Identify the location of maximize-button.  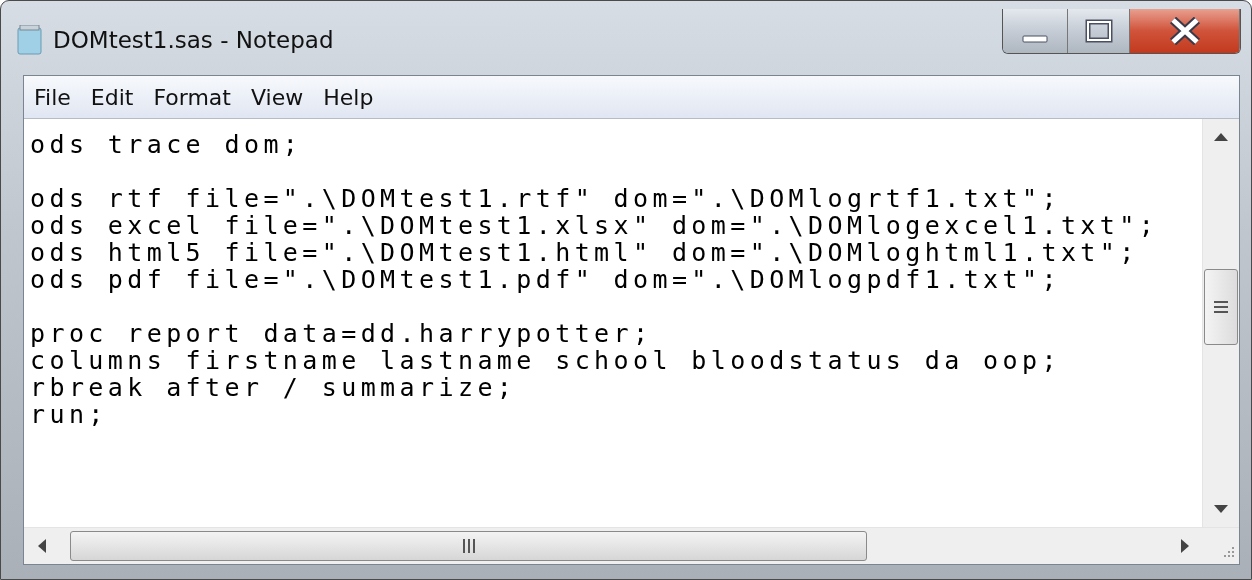
(1099, 31).